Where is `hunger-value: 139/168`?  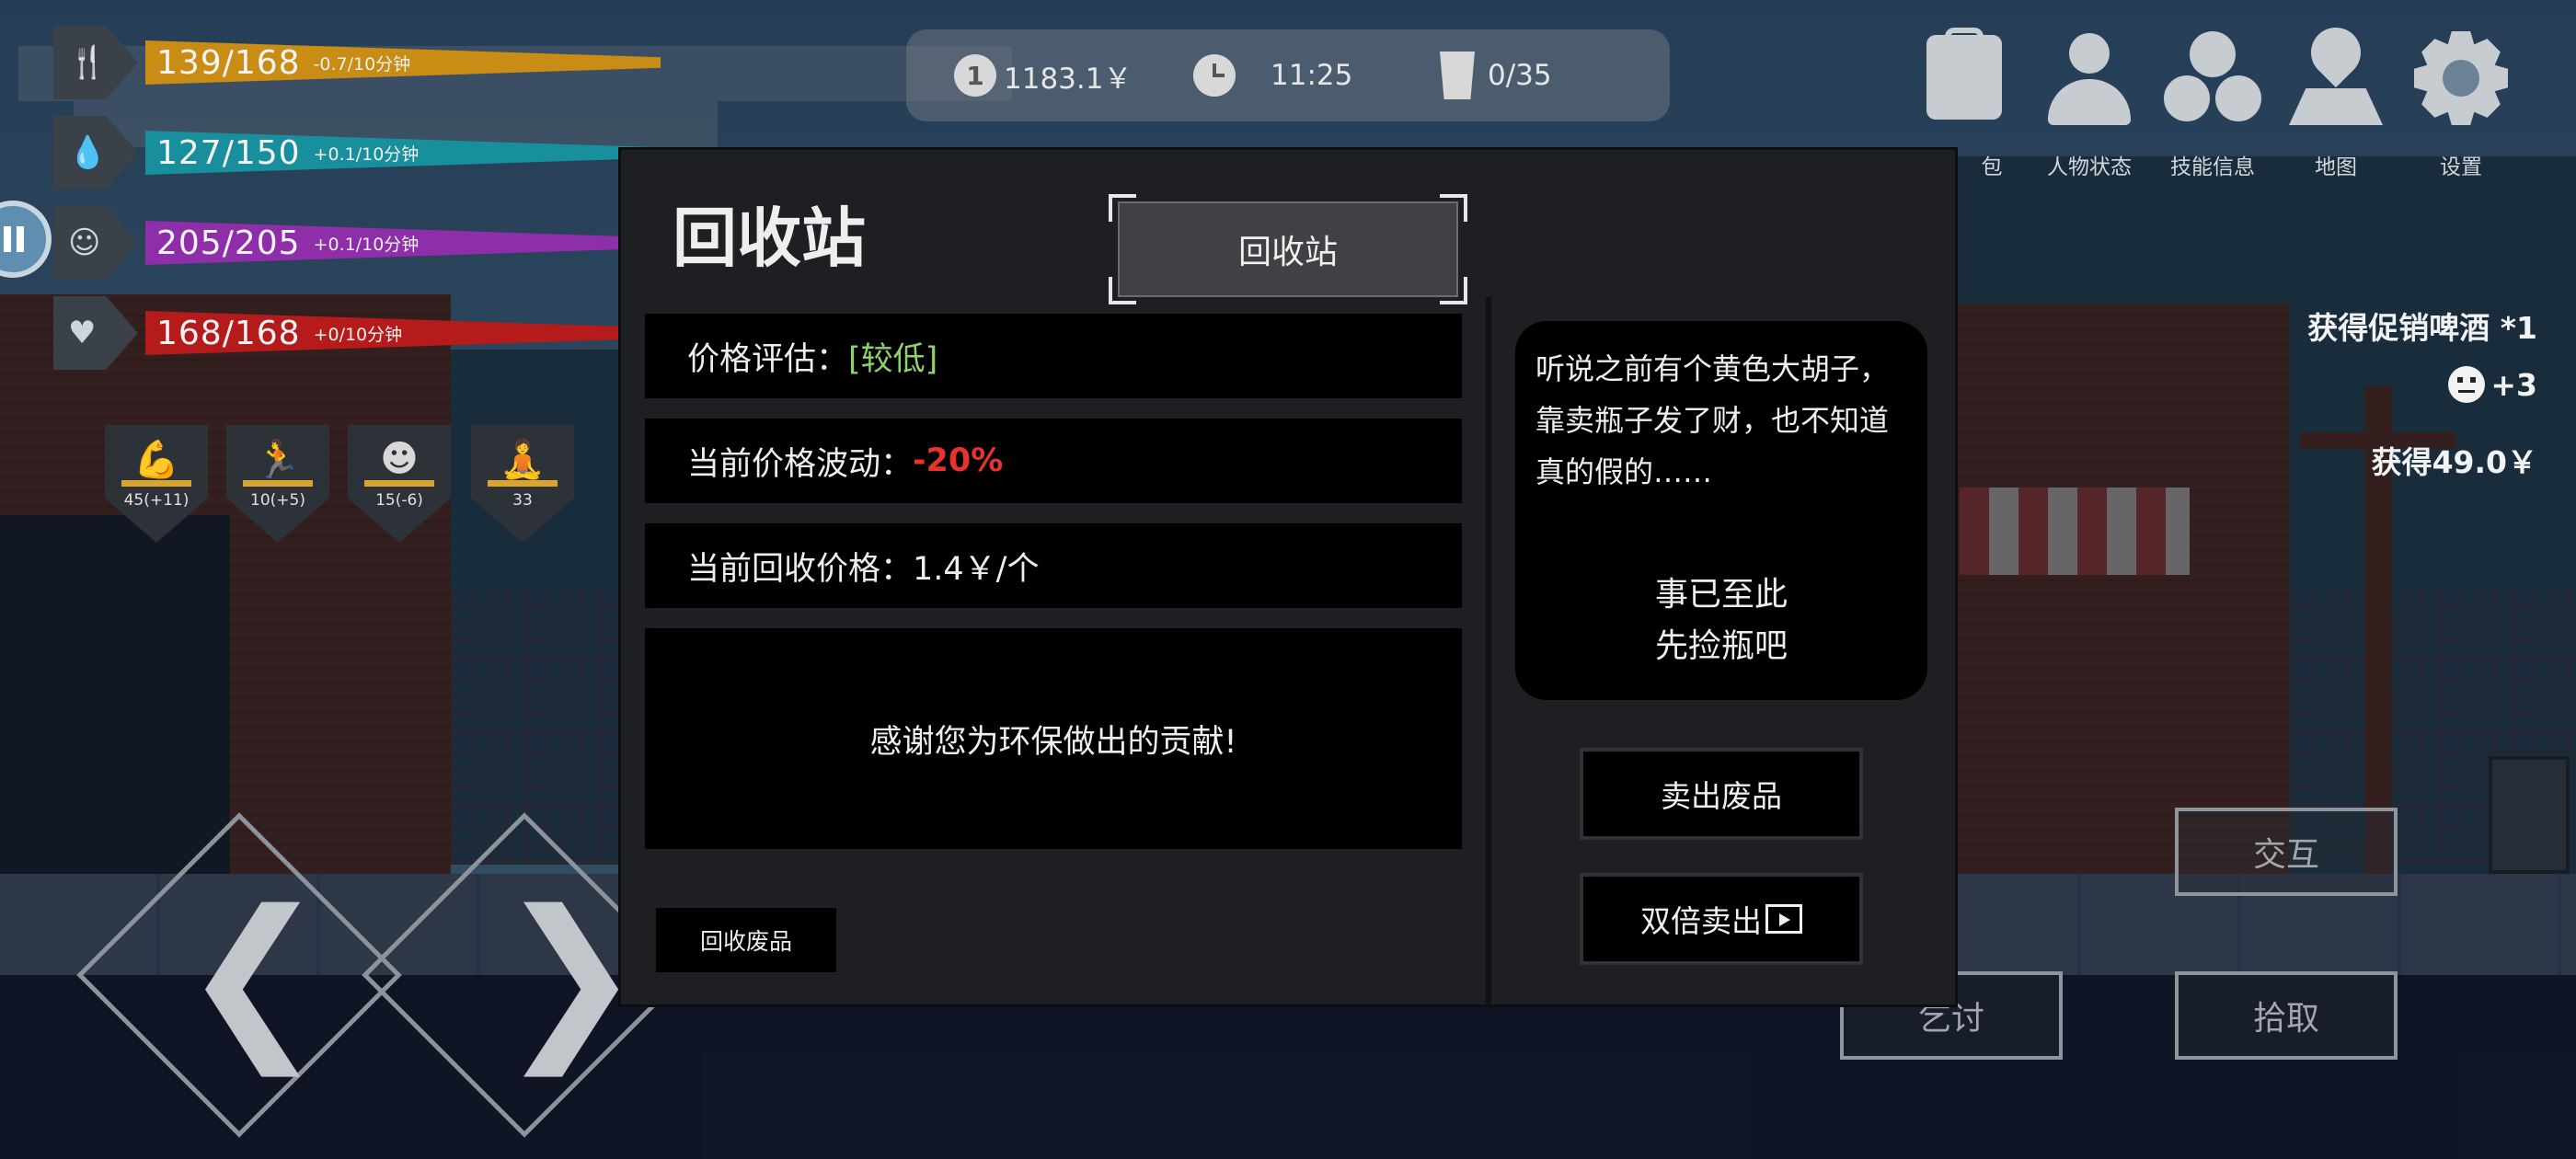 hunger-value: 139/168 is located at coordinates (228, 62).